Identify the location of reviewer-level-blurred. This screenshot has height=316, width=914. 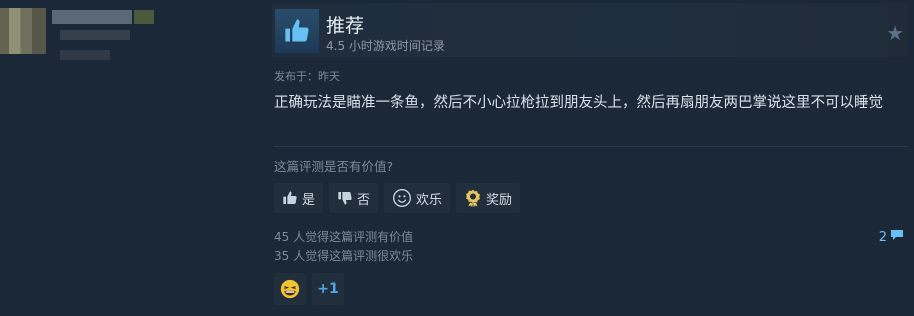
(144, 17).